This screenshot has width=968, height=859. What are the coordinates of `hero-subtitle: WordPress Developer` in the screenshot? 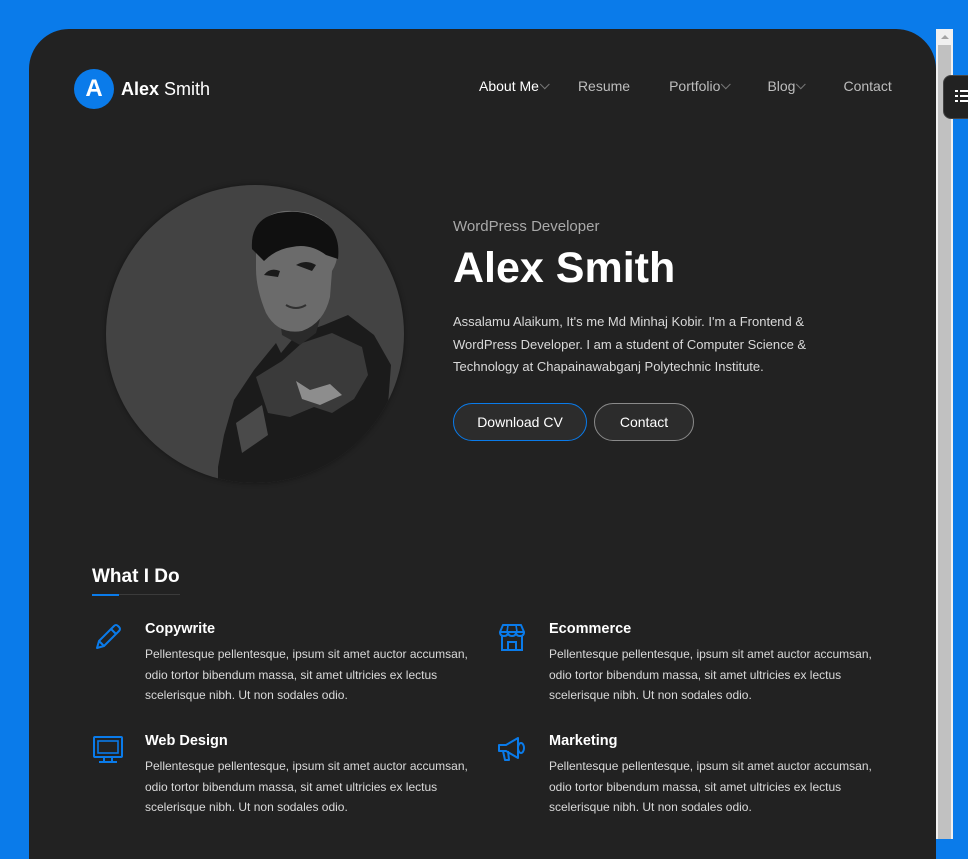 It's located at (526, 226).